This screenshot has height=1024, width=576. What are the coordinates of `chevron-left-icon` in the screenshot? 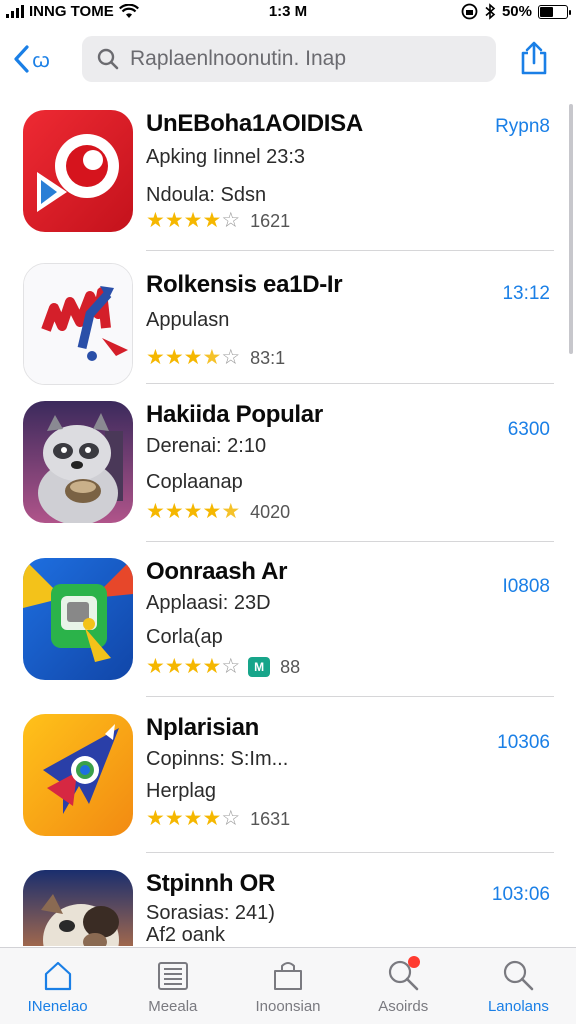 It's located at (21, 59).